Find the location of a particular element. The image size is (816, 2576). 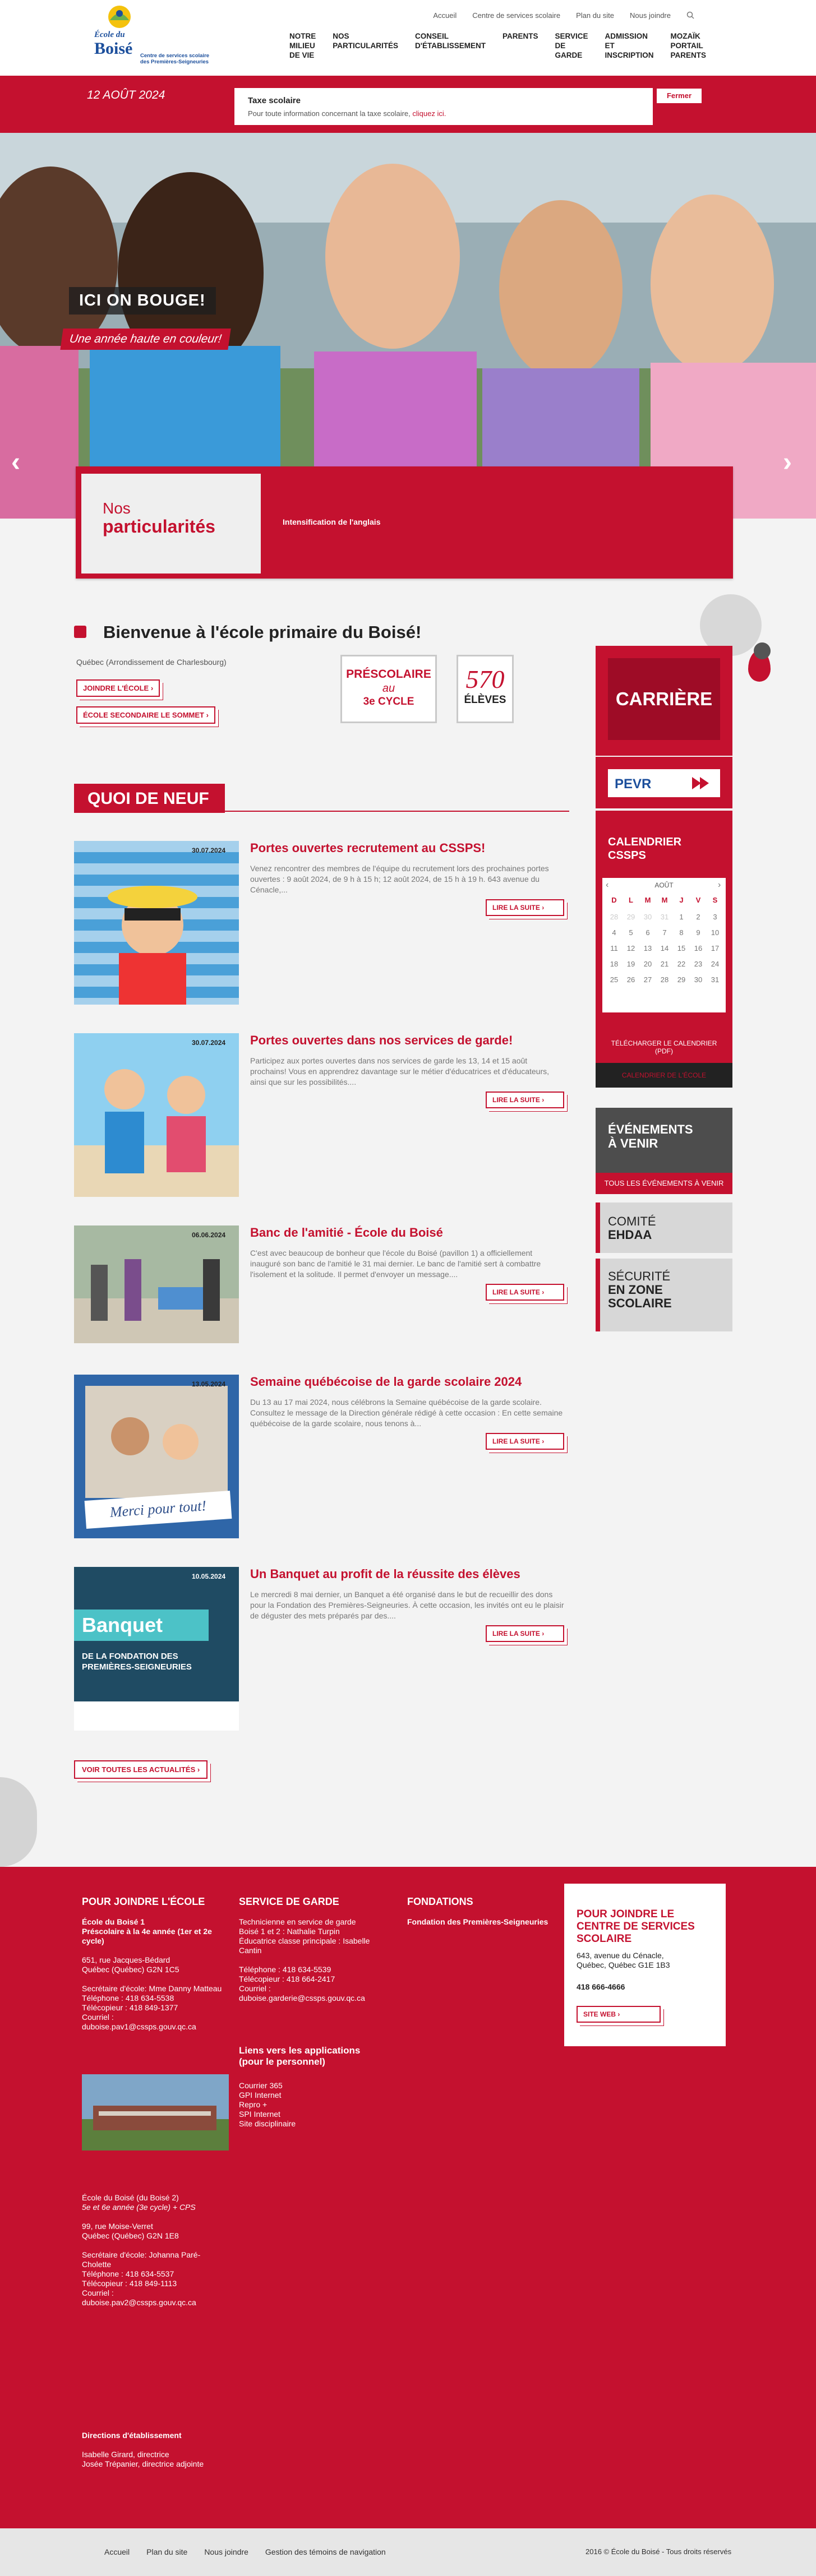

mainnav-line: PORTAIL is located at coordinates (687, 46).